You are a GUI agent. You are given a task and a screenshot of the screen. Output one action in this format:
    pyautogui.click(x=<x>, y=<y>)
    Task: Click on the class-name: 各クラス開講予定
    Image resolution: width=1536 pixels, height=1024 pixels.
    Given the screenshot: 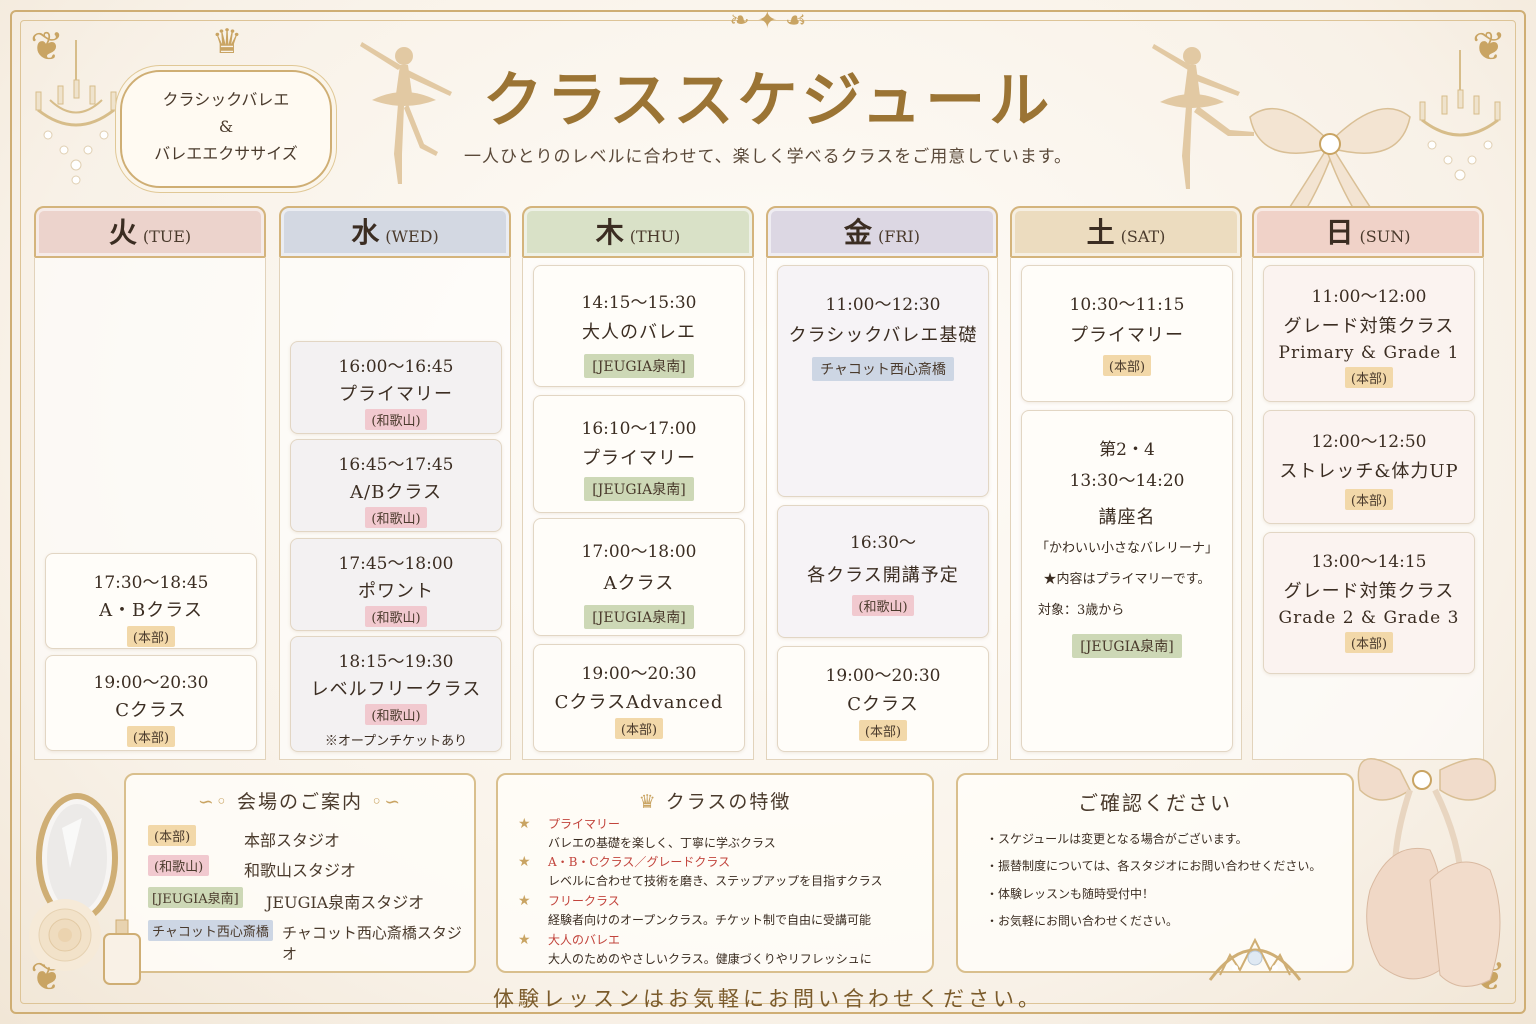 What is the action you would take?
    pyautogui.click(x=883, y=575)
    